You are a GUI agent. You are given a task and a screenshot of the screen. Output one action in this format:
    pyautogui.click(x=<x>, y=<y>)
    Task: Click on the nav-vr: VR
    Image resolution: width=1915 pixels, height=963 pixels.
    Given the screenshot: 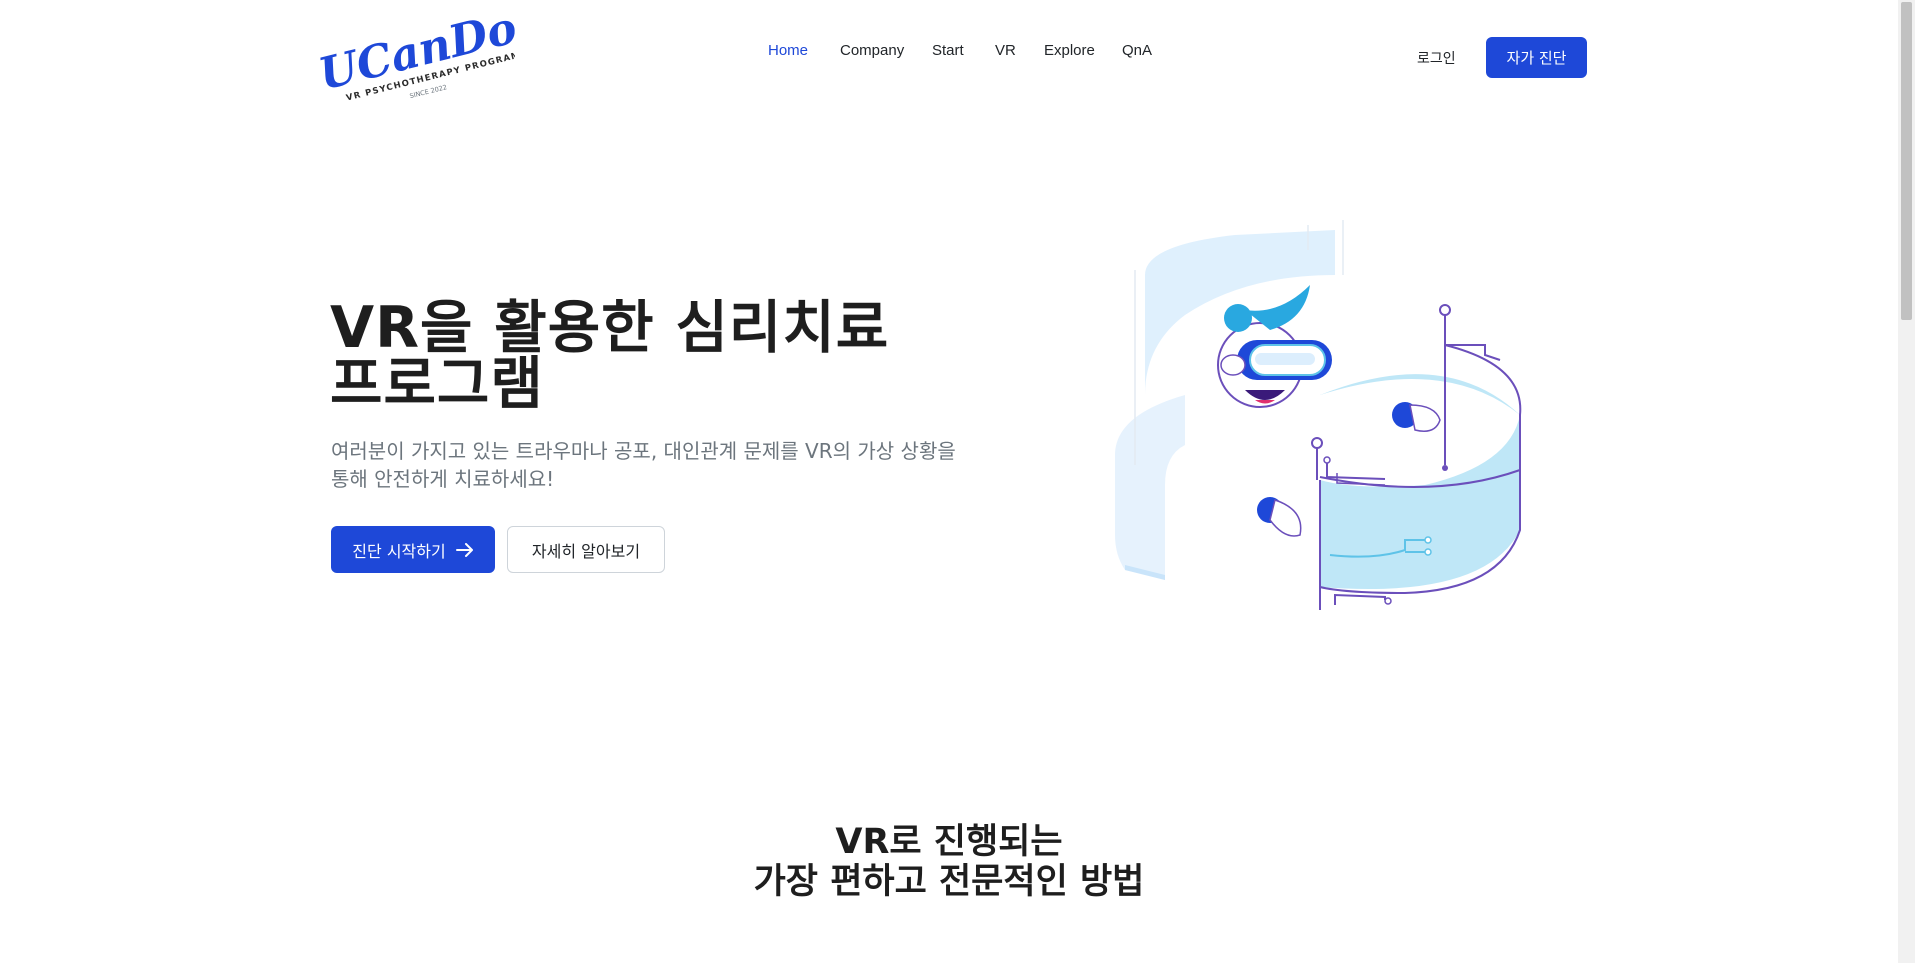 What is the action you would take?
    pyautogui.click(x=1005, y=50)
    